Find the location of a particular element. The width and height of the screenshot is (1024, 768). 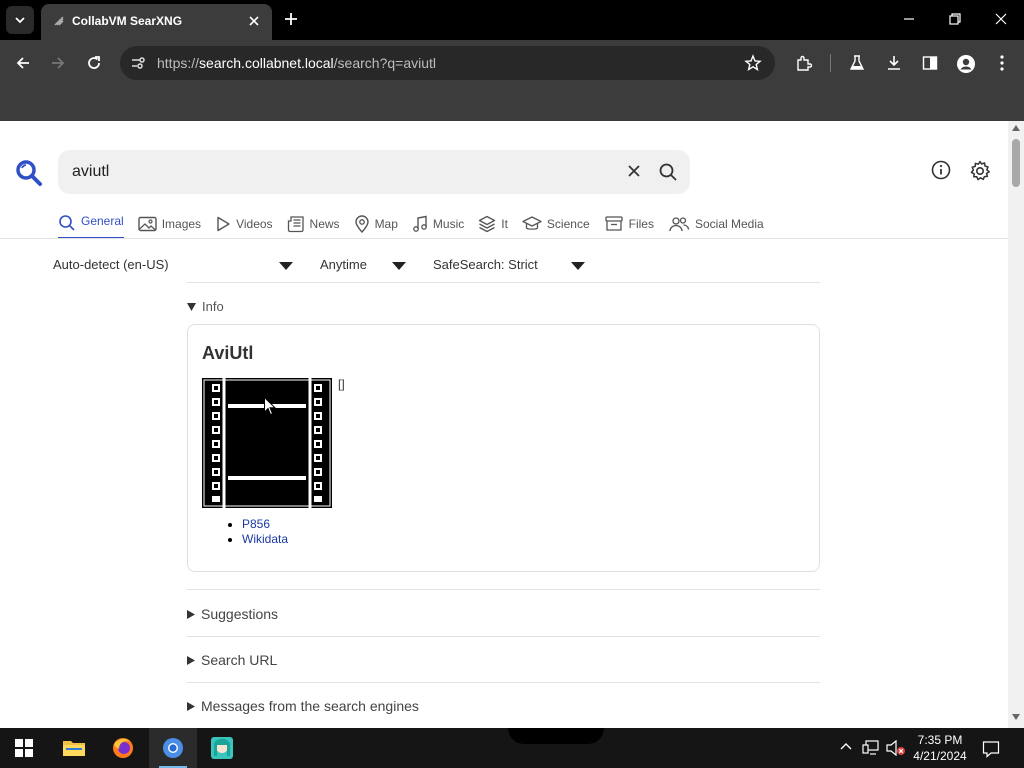

browser-tab: CollabVM SearXNG is located at coordinates (156, 22).